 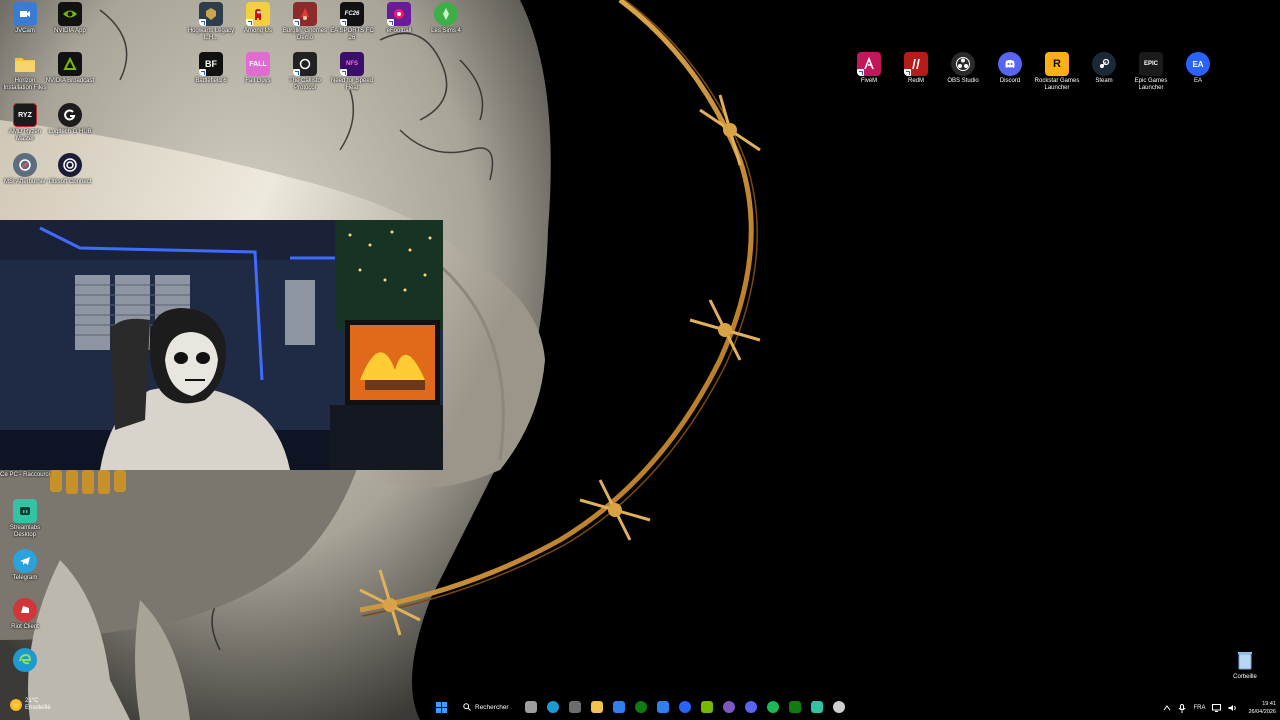 I want to click on desktop-icon-label: eFootball, so click(x=399, y=31).